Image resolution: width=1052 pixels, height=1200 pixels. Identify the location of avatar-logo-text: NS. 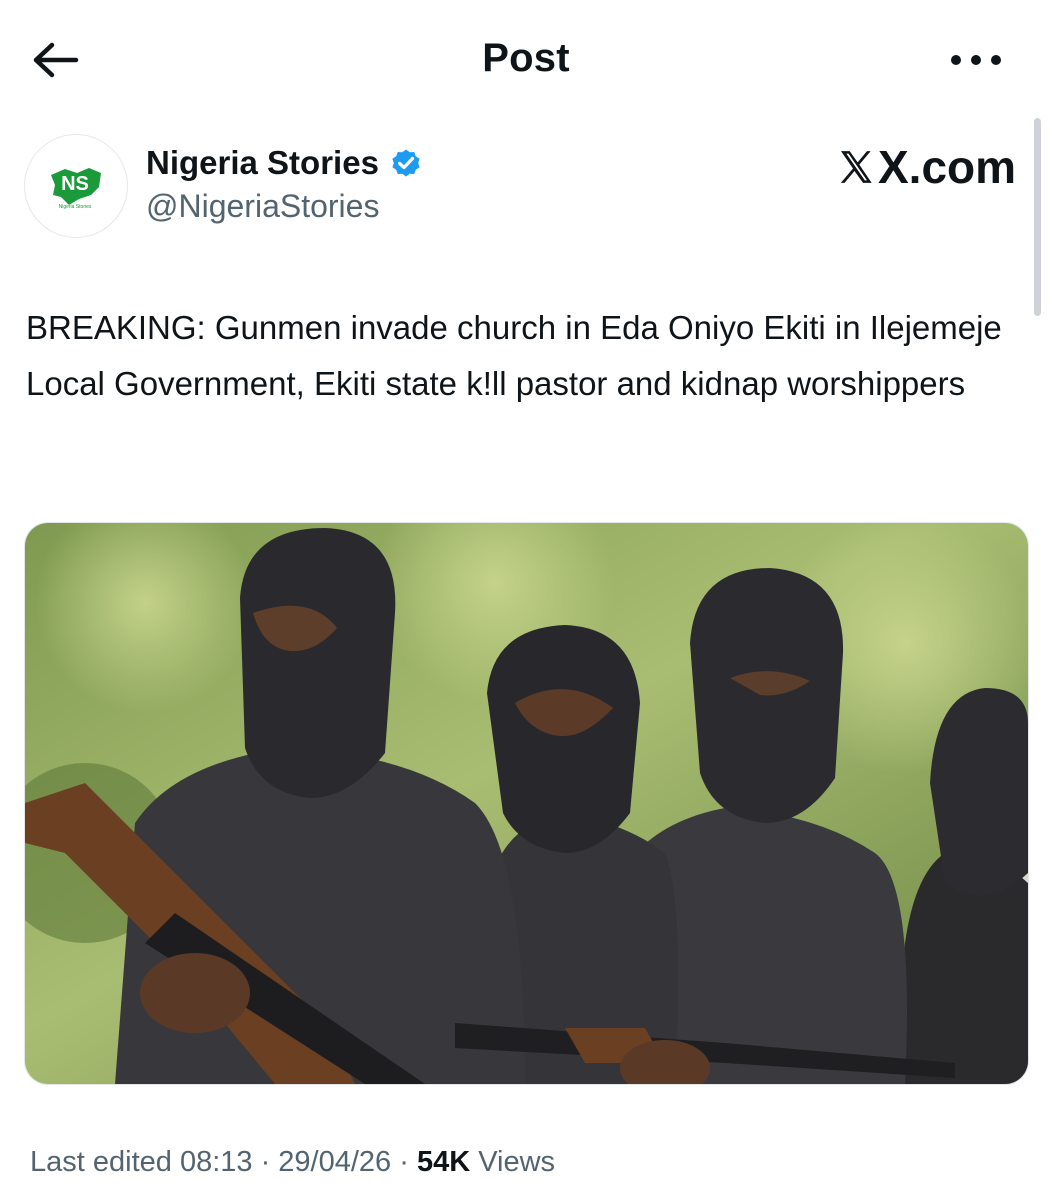
(75, 184).